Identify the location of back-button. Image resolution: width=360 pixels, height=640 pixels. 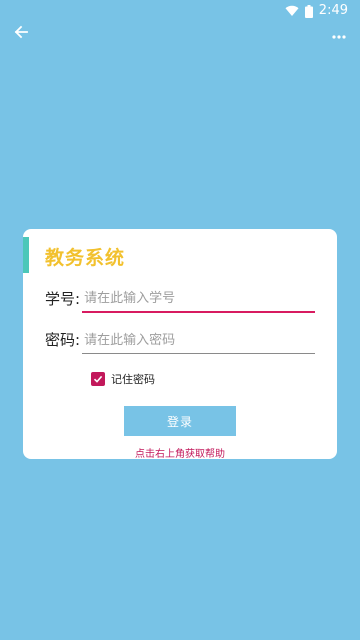
(21, 33).